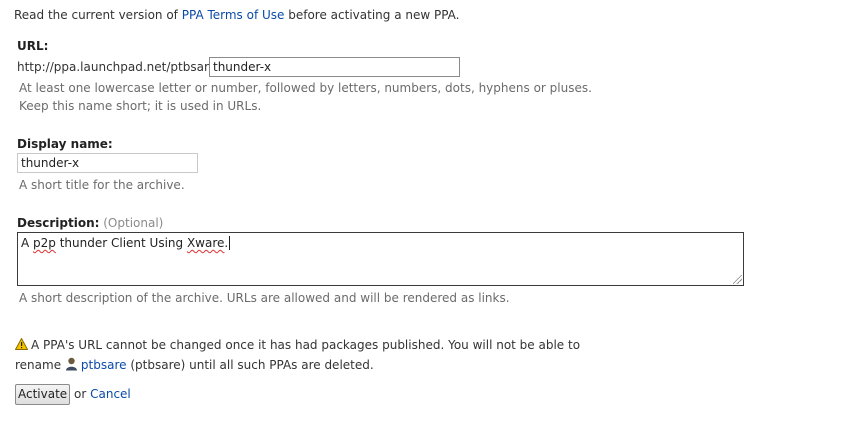 The height and width of the screenshot is (422, 842). I want to click on text-cursor, so click(230, 243).